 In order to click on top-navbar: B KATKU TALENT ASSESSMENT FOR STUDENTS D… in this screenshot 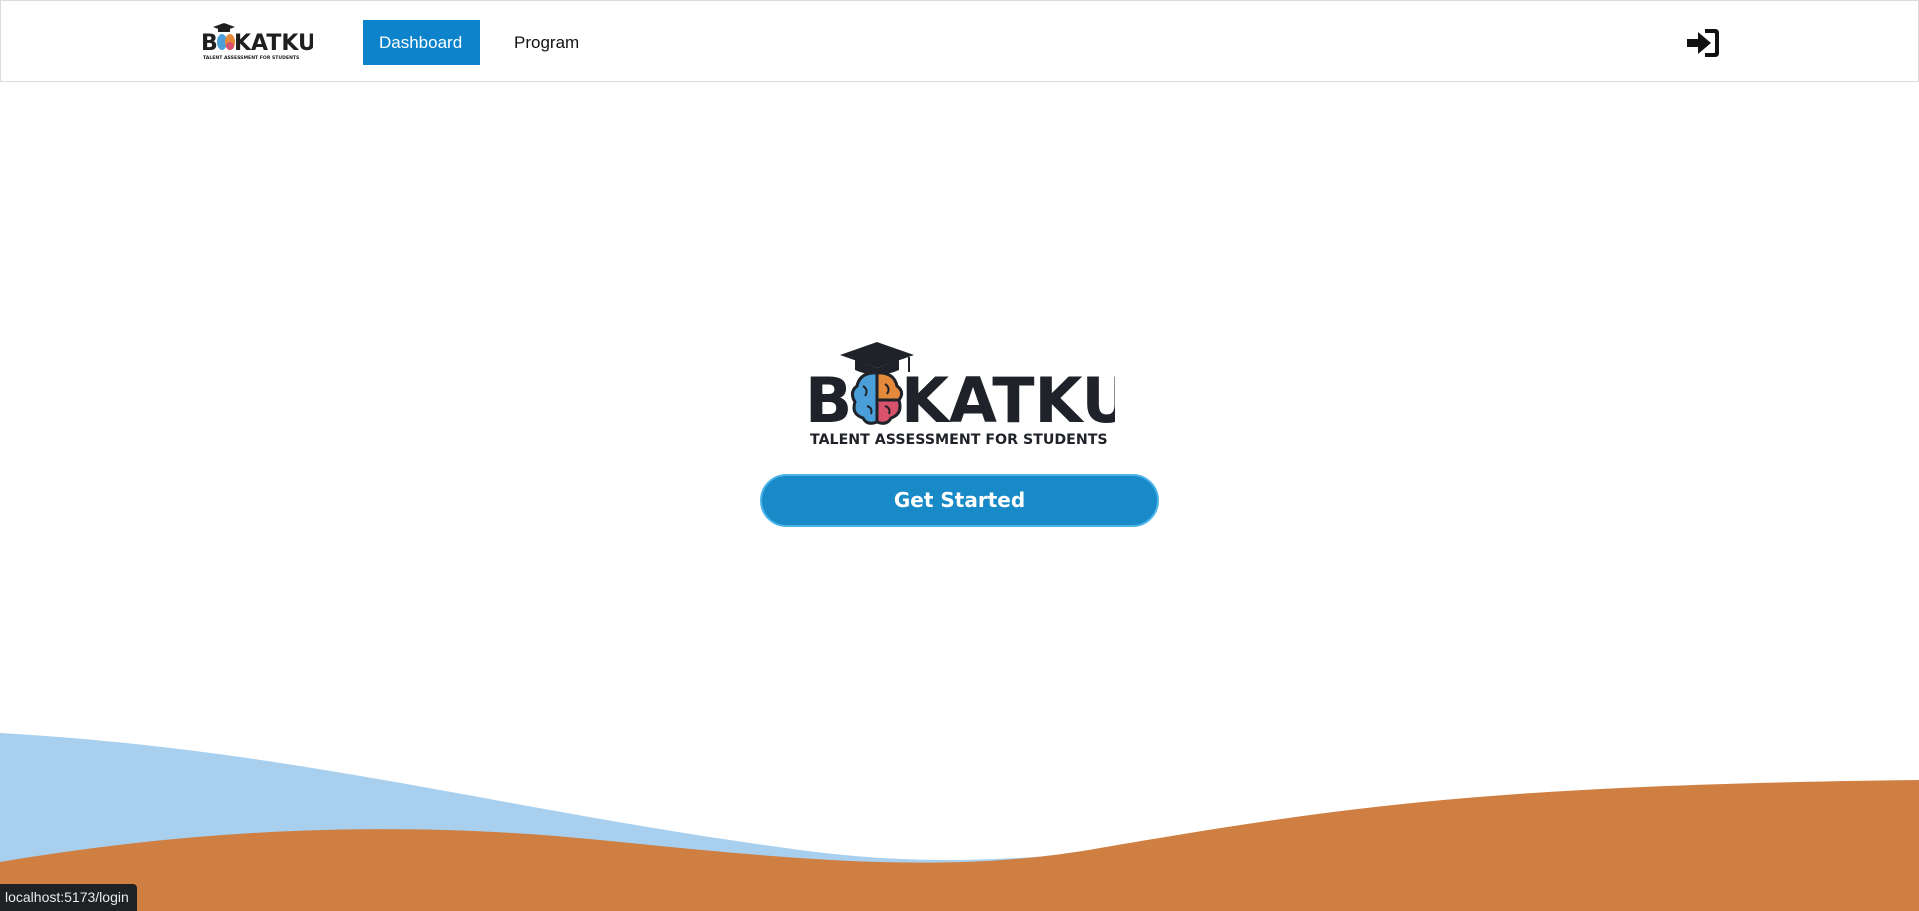, I will do `click(959, 41)`.